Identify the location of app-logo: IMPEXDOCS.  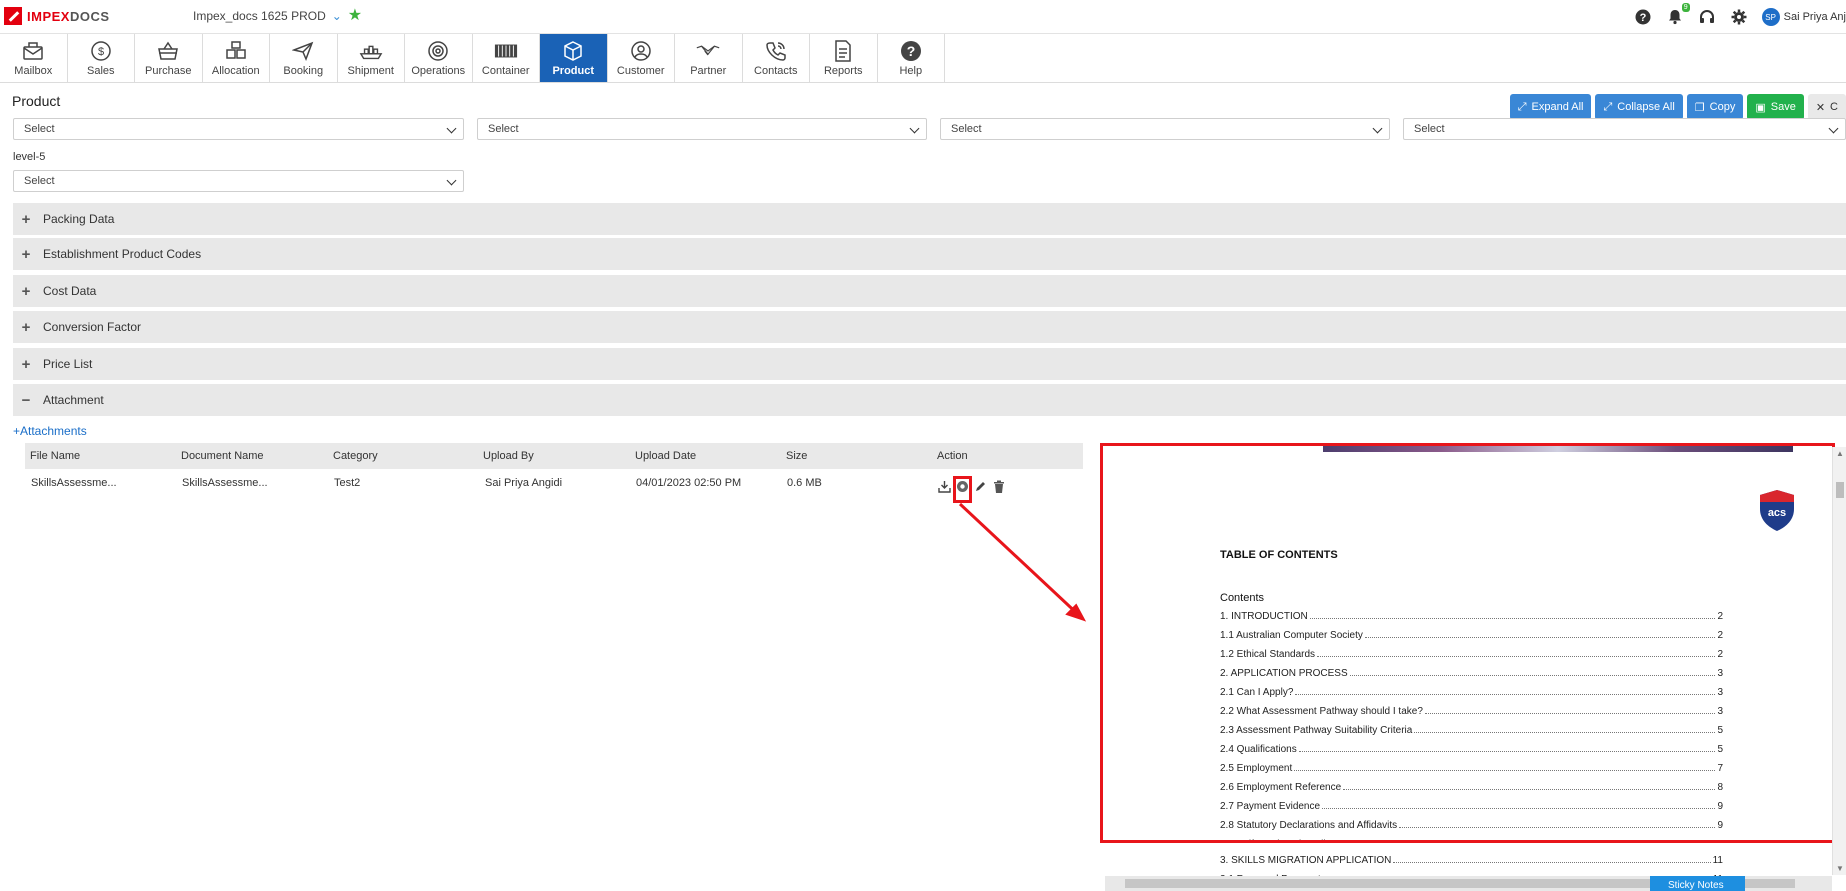
(57, 16).